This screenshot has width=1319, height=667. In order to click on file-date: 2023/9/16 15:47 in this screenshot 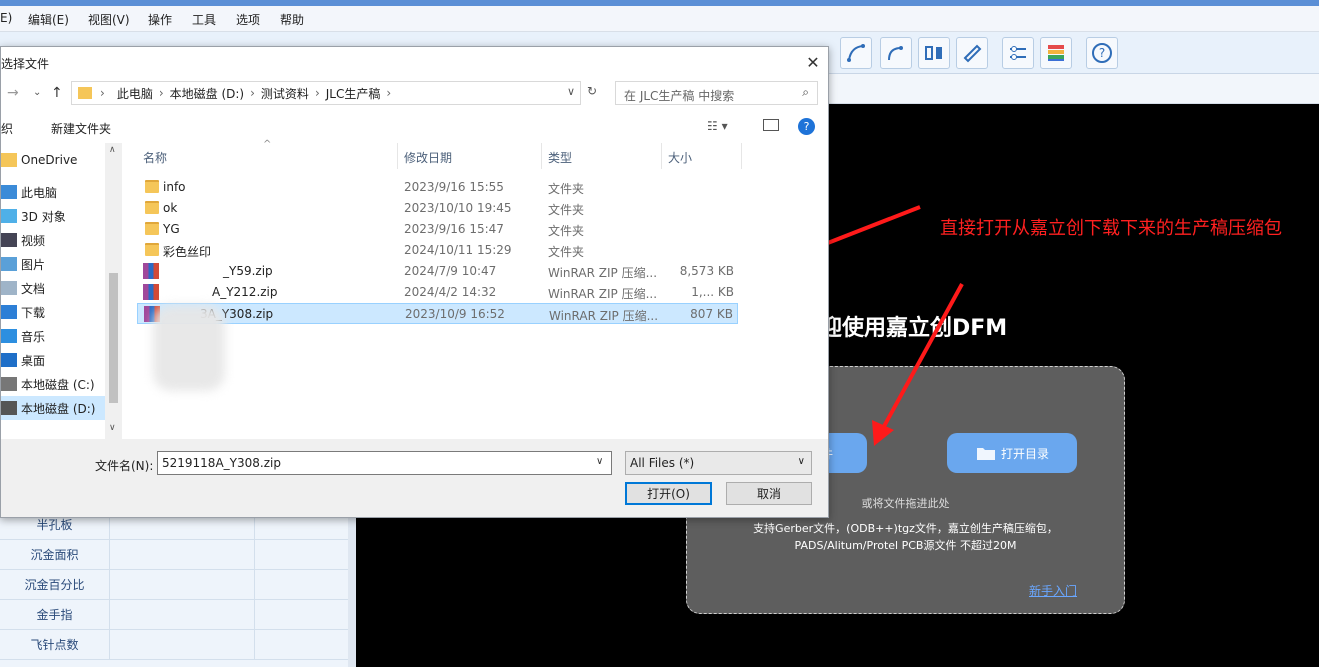, I will do `click(454, 229)`.